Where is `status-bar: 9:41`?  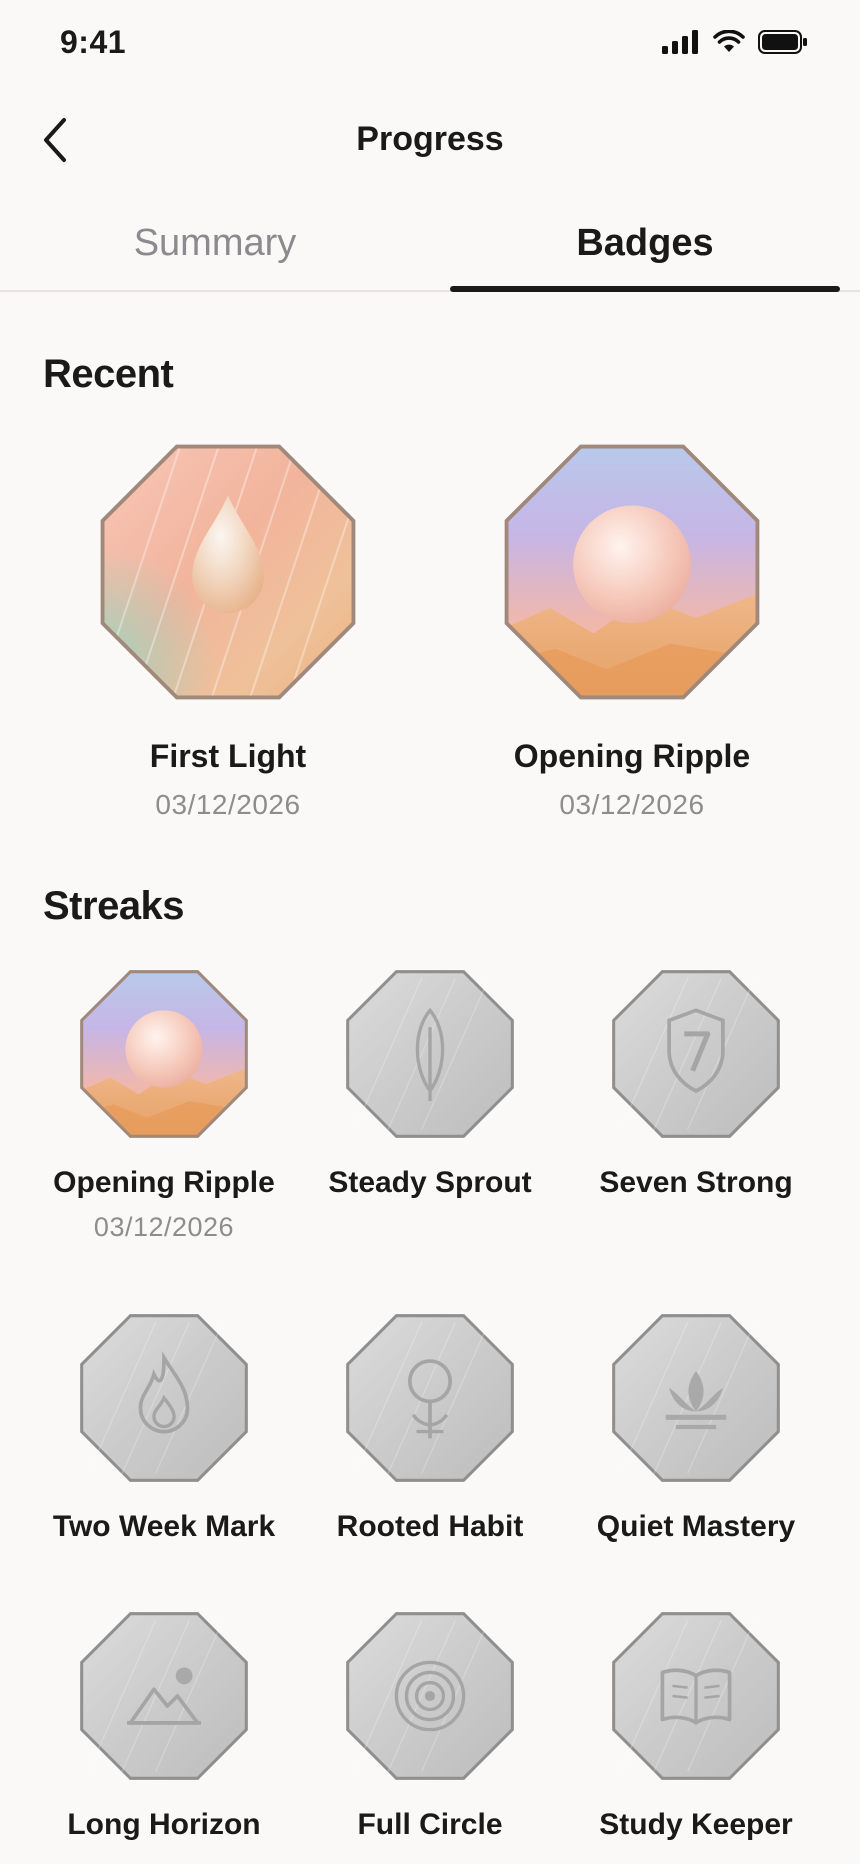
status-bar: 9:41 is located at coordinates (430, 45).